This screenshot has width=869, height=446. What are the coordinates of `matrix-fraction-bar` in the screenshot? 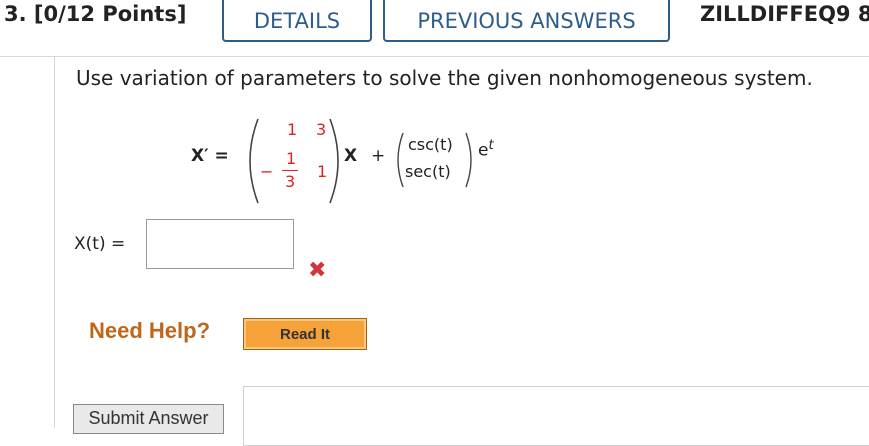 It's located at (290, 170).